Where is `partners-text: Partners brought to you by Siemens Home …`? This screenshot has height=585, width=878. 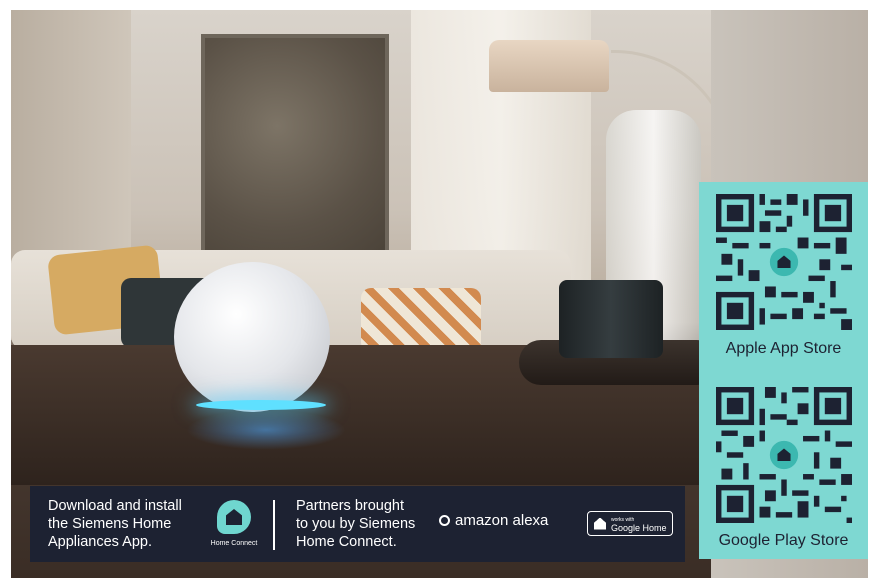
partners-text: Partners brought to you by Siemens Home … is located at coordinates (356, 524).